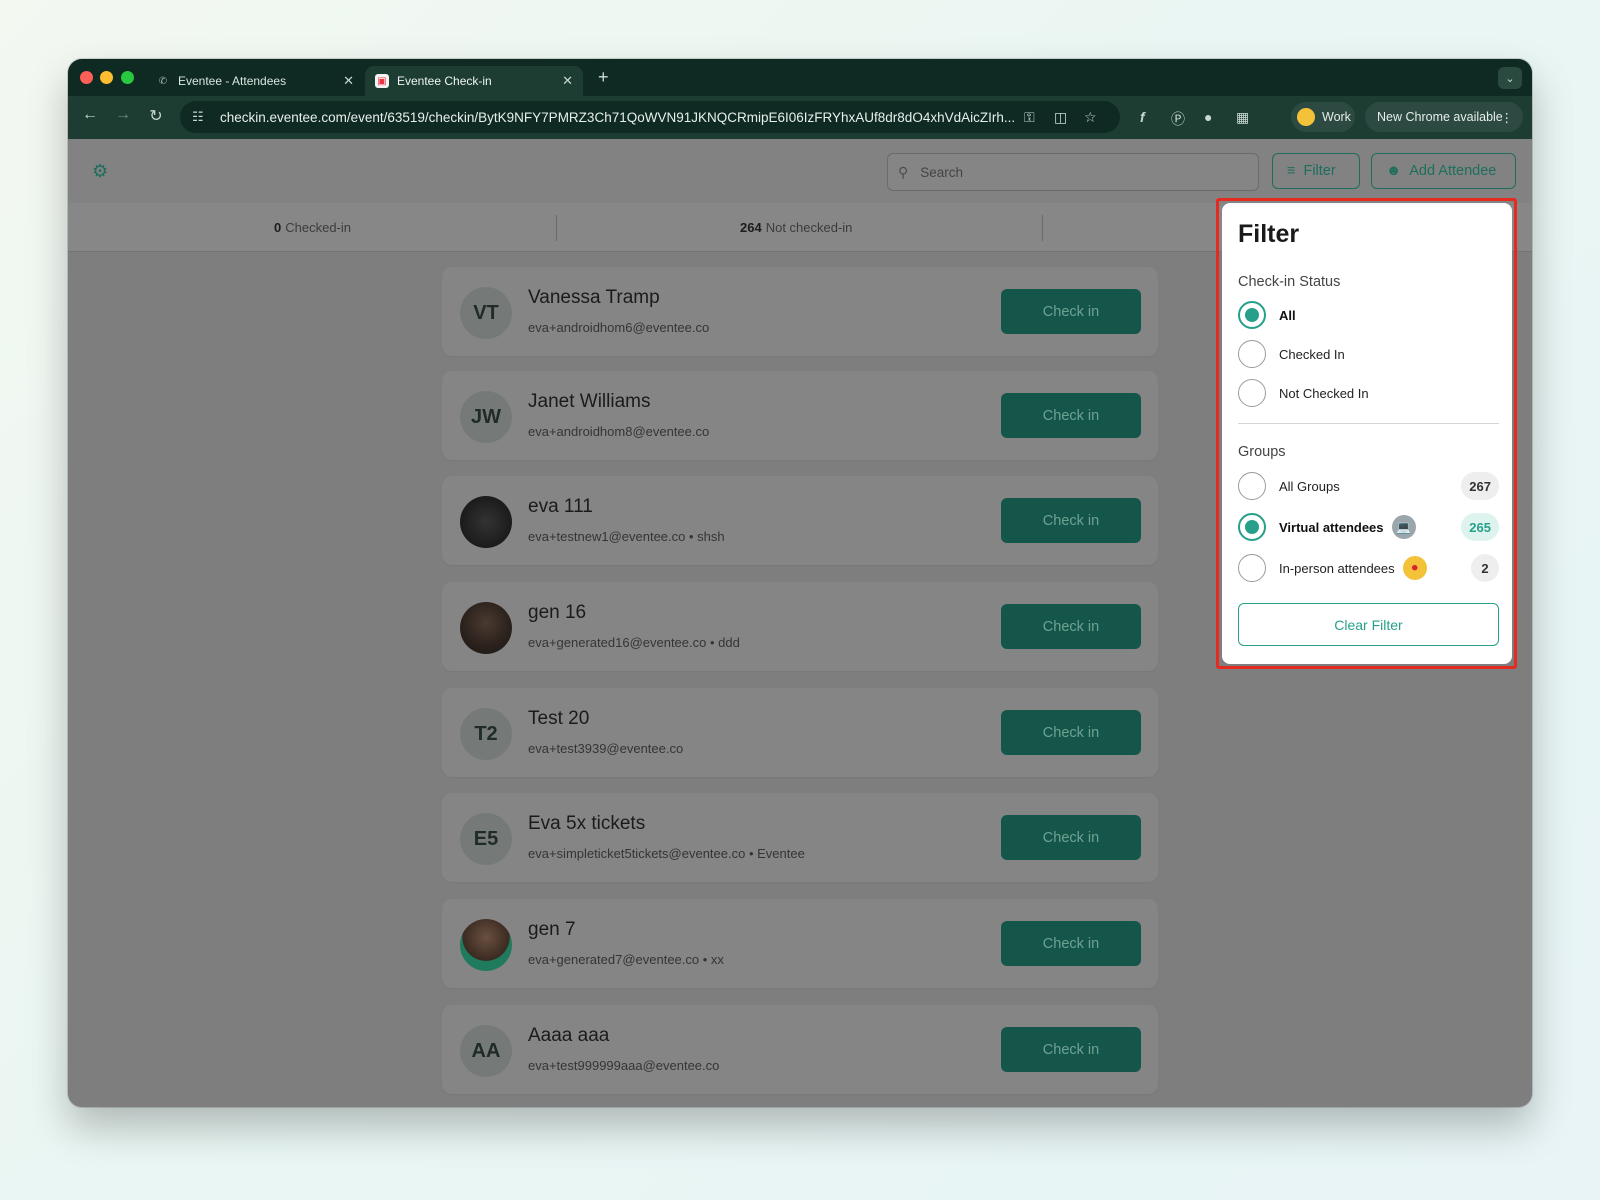 Image resolution: width=1600 pixels, height=1200 pixels. Describe the element at coordinates (1324, 393) in the screenshot. I see `option-label: Not Checked In` at that location.